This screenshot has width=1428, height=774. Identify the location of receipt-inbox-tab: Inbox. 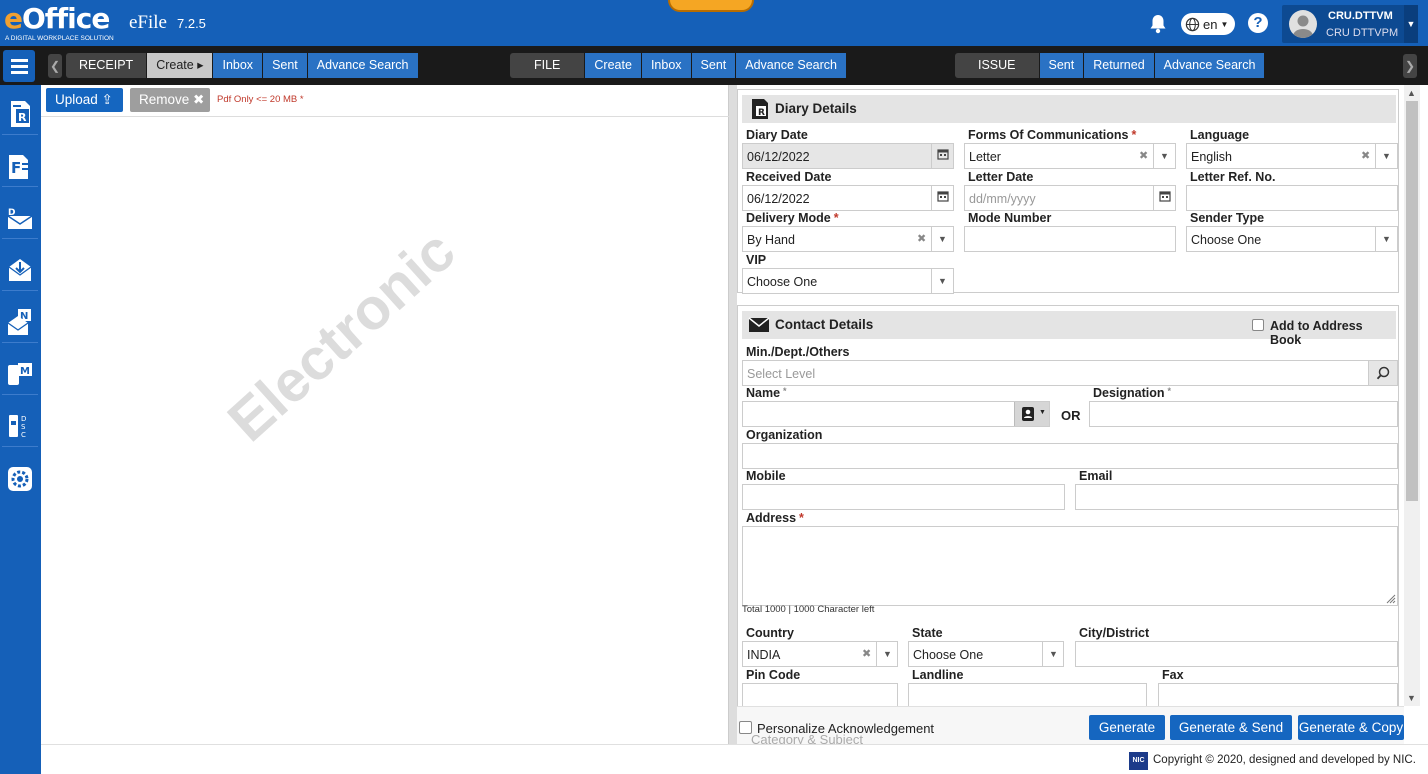
(237, 65).